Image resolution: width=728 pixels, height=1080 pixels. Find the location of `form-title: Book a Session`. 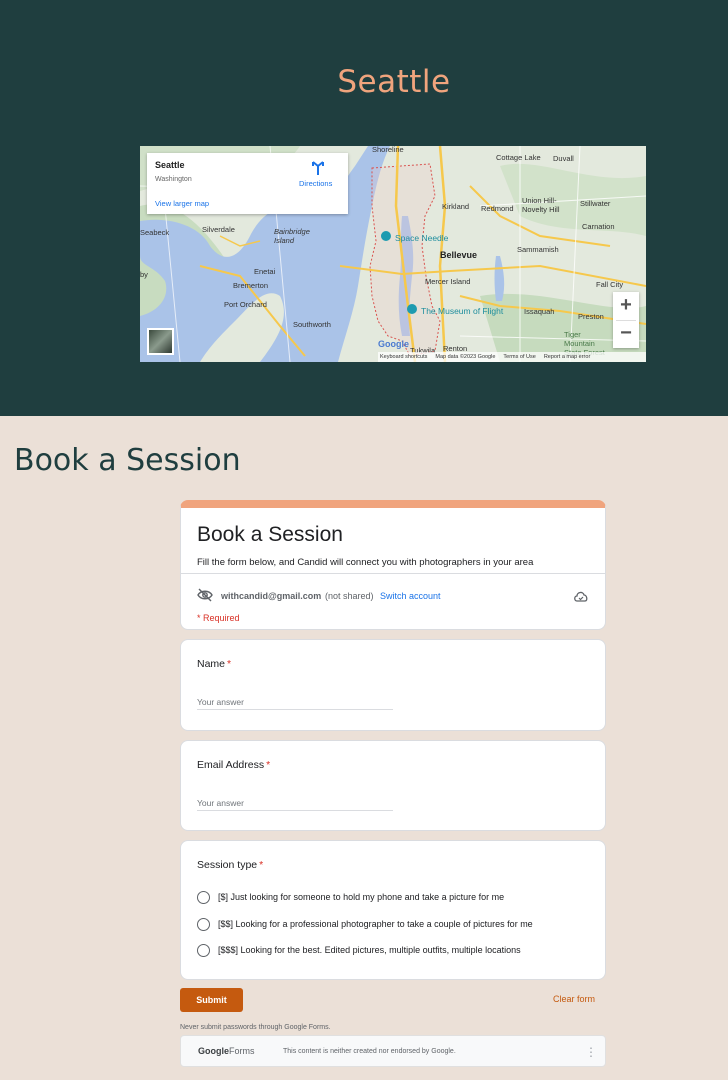

form-title: Book a Session is located at coordinates (270, 534).